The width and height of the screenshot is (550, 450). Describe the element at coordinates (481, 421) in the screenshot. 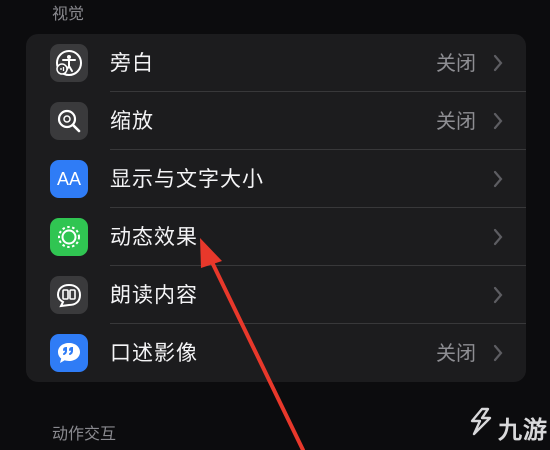

I see `watermark-logo-icon` at that location.